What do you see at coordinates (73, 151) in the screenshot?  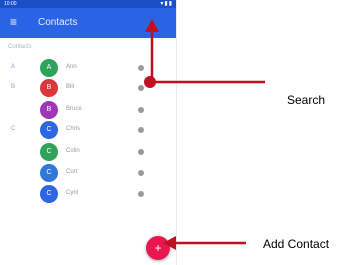 I see `contact-name: Colin` at bounding box center [73, 151].